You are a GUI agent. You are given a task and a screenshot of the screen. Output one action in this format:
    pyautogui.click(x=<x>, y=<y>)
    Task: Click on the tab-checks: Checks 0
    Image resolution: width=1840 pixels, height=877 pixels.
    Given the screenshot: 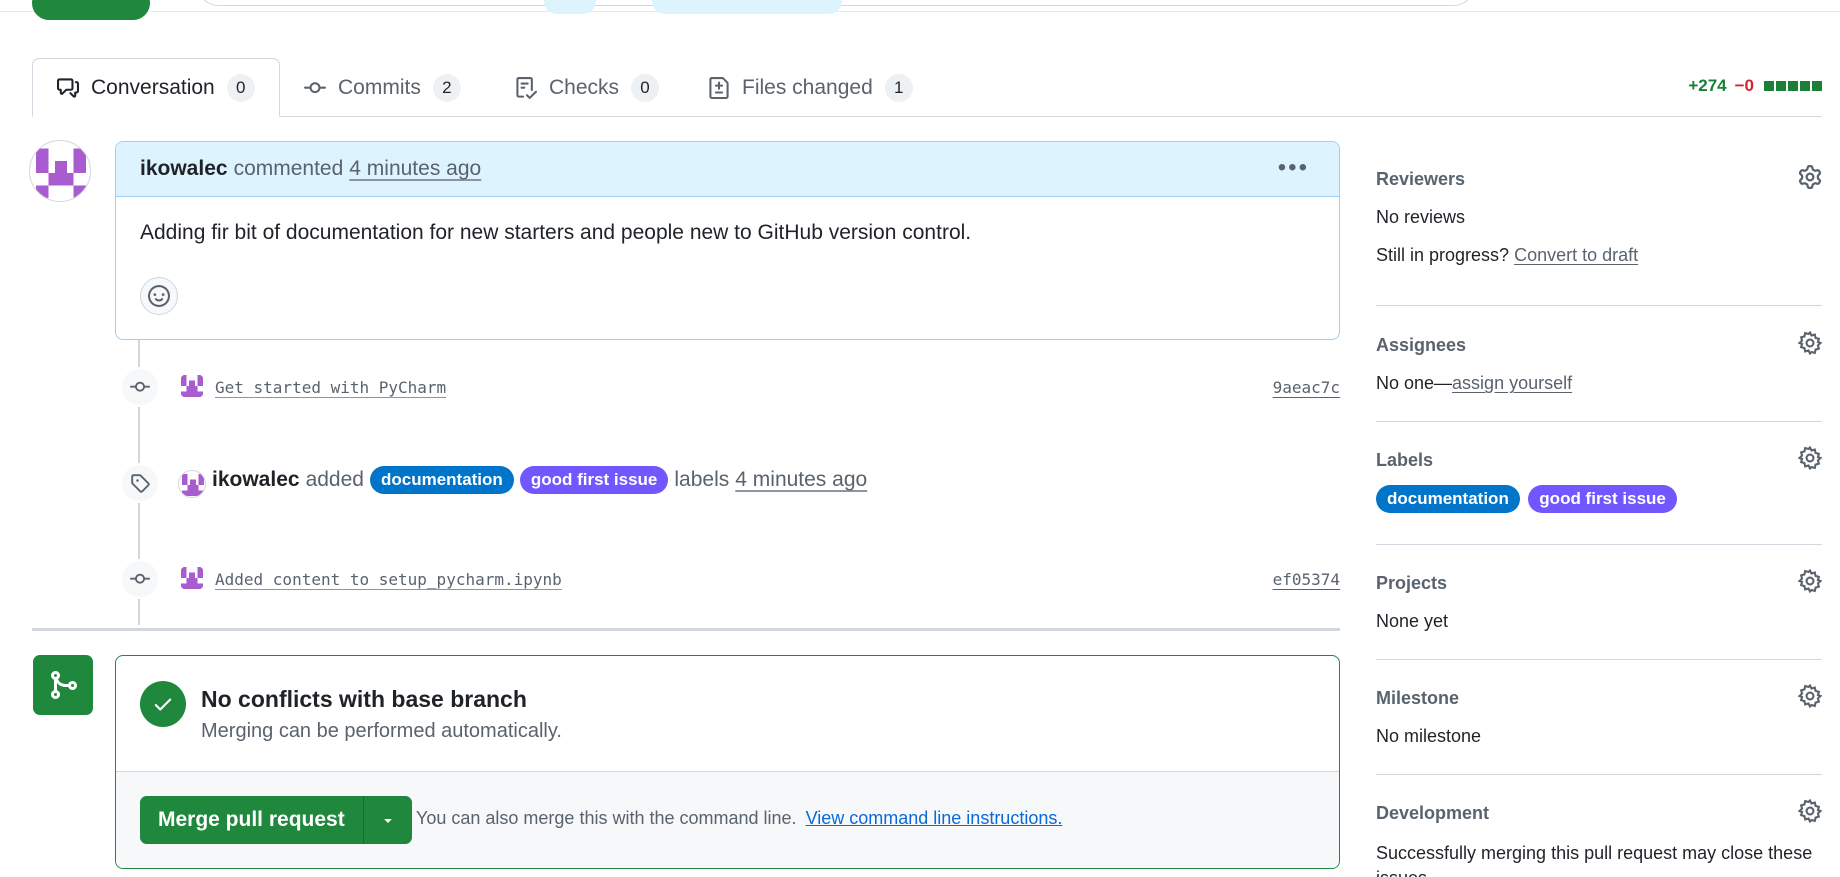 What is the action you would take?
    pyautogui.click(x=587, y=87)
    